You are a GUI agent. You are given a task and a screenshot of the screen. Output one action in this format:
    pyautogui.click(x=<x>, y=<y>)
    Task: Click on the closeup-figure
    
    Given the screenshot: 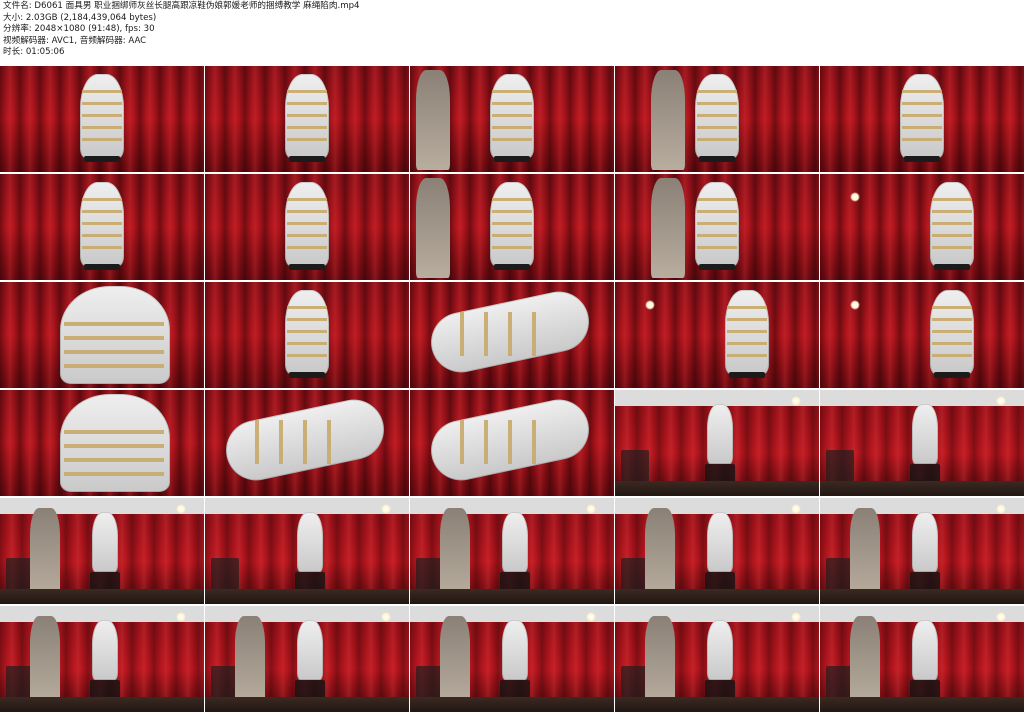 What is the action you would take?
    pyautogui.click(x=115, y=443)
    